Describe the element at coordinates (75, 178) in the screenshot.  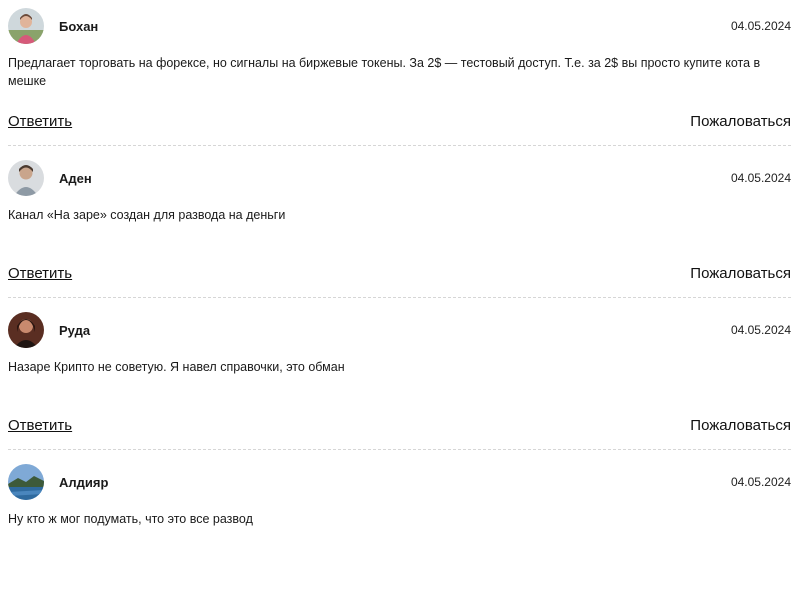
I see `comment-author: Аден` at that location.